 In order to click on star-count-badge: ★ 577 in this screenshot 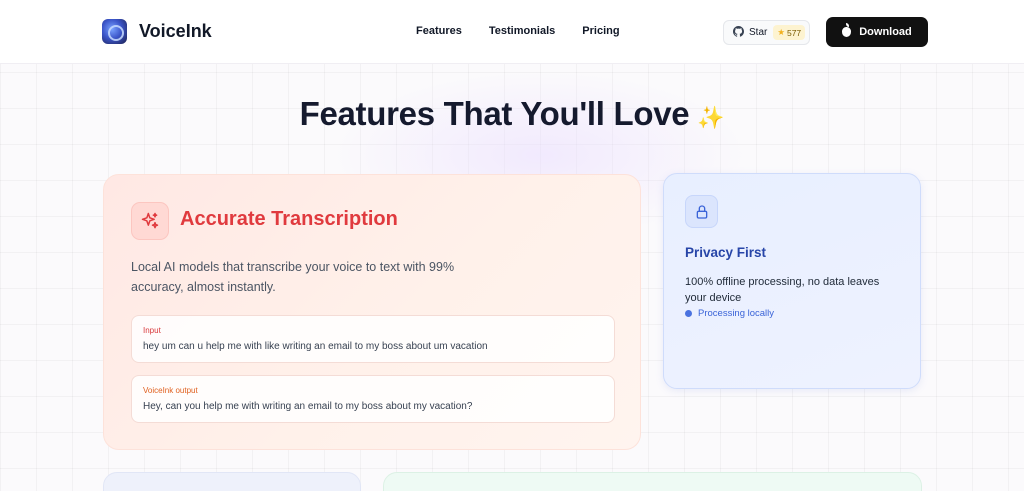, I will do `click(789, 32)`.